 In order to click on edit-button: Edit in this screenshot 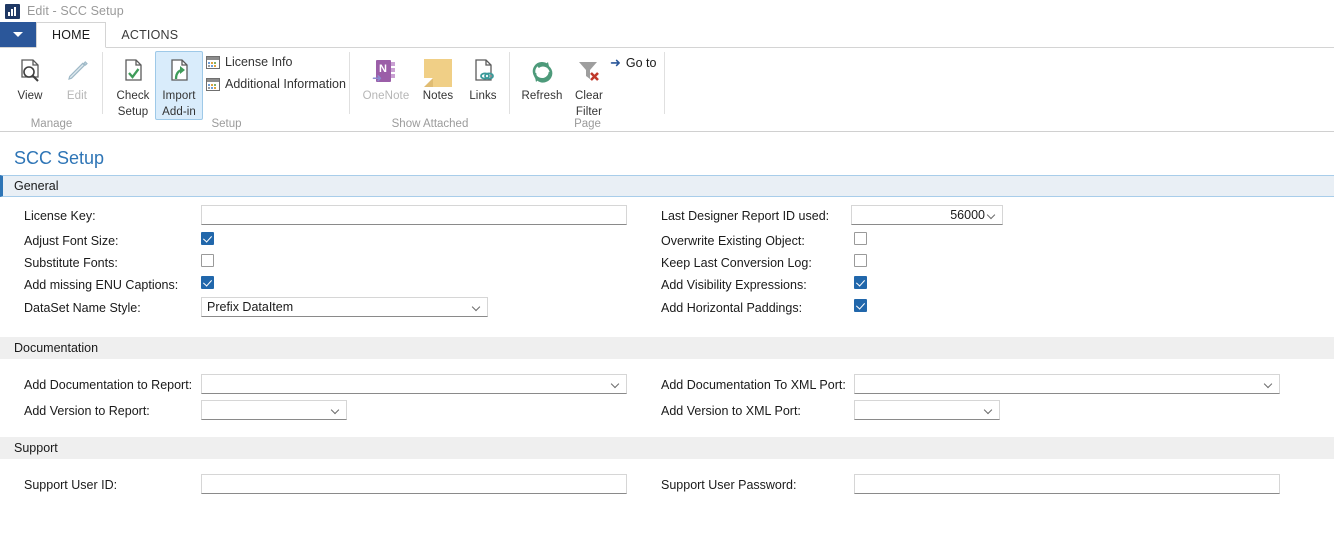, I will do `click(77, 77)`.